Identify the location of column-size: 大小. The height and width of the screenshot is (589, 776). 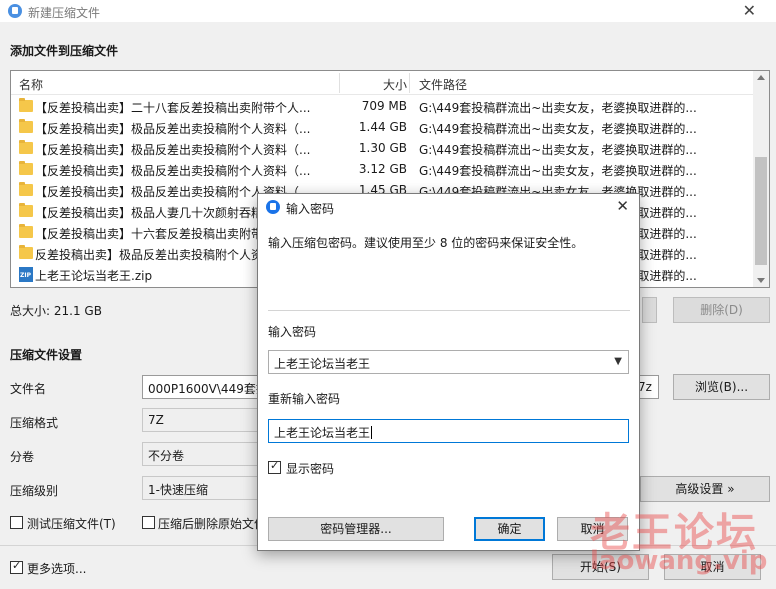
(395, 84).